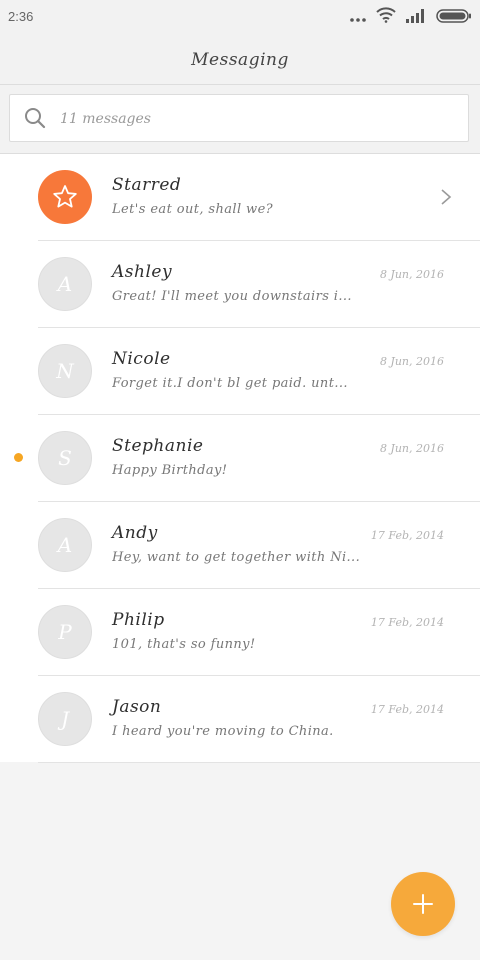 The height and width of the screenshot is (960, 480). Describe the element at coordinates (454, 17) in the screenshot. I see `battery-icon` at that location.